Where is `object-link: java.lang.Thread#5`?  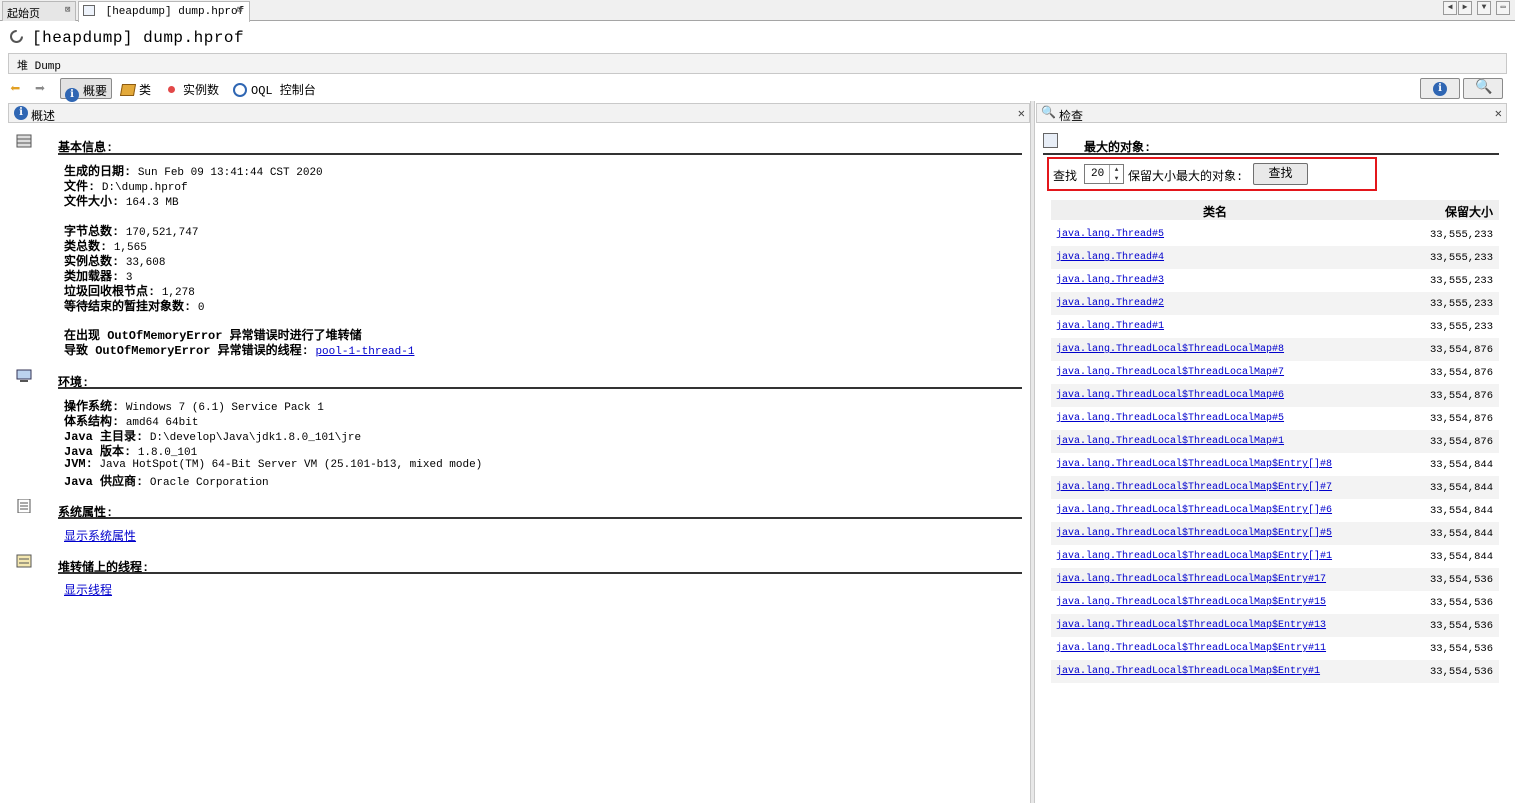
object-link: java.lang.Thread#5 is located at coordinates (1110, 234).